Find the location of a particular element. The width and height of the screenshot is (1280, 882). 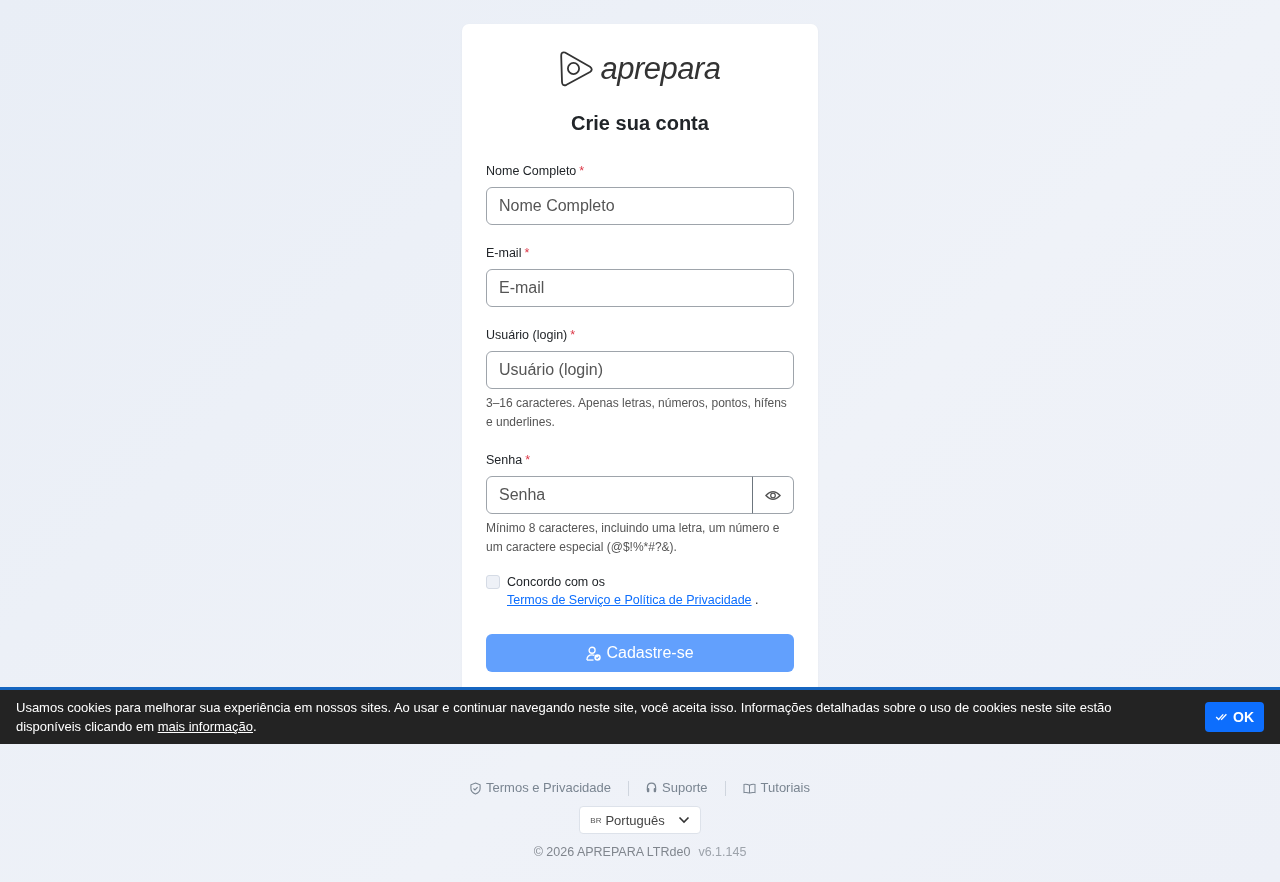

double-check-icon is located at coordinates (1221, 717).